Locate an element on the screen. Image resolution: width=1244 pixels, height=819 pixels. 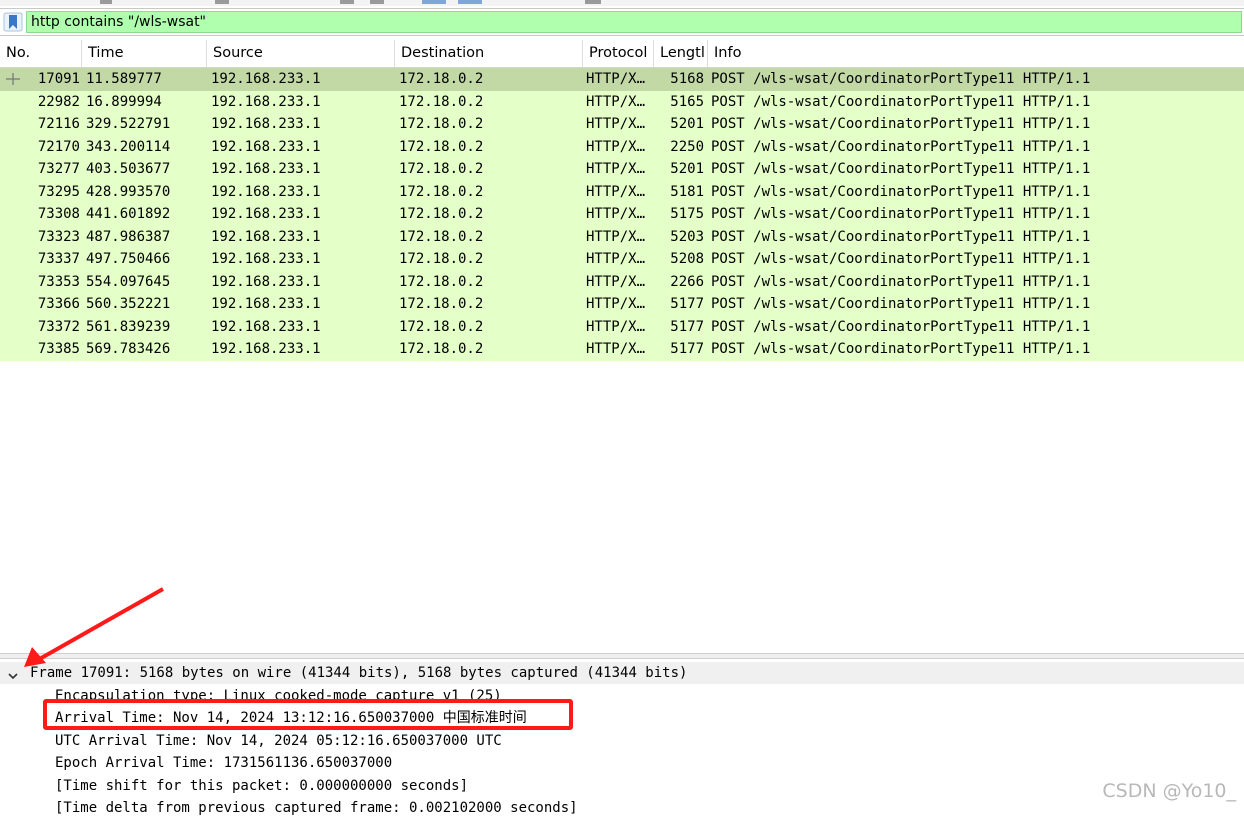
packet-length: 5208 is located at coordinates (687, 259).